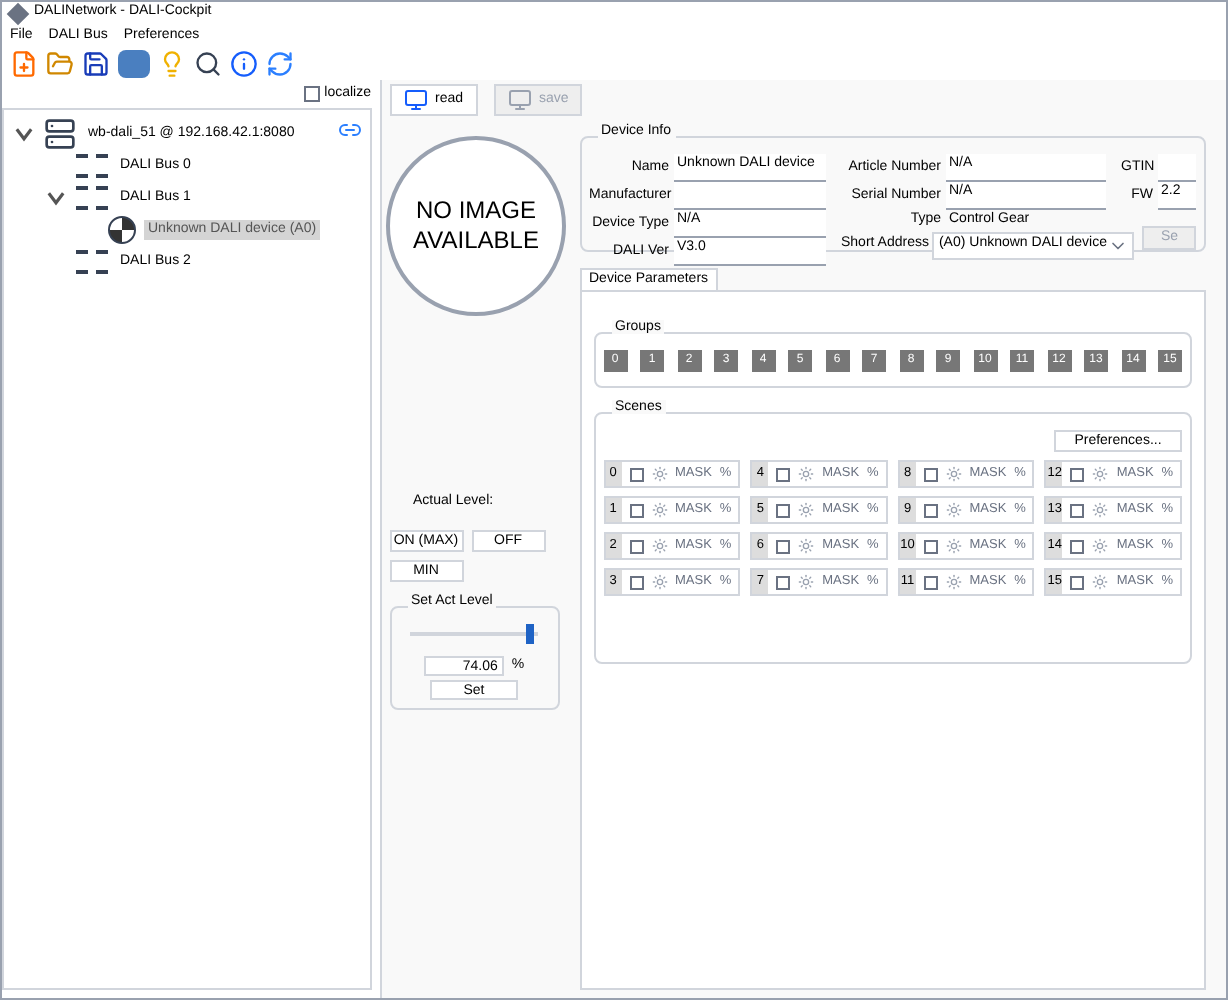 The height and width of the screenshot is (1000, 1228). I want to click on no-image-text: NO IMAGE AVAILABLE, so click(476, 226).